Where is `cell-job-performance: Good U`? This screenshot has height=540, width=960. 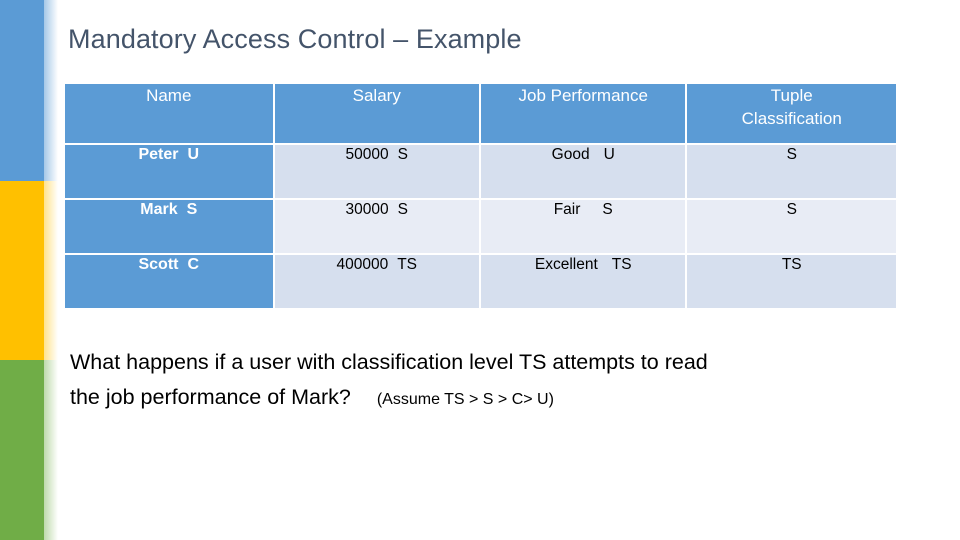
cell-job-performance: Good U is located at coordinates (583, 171).